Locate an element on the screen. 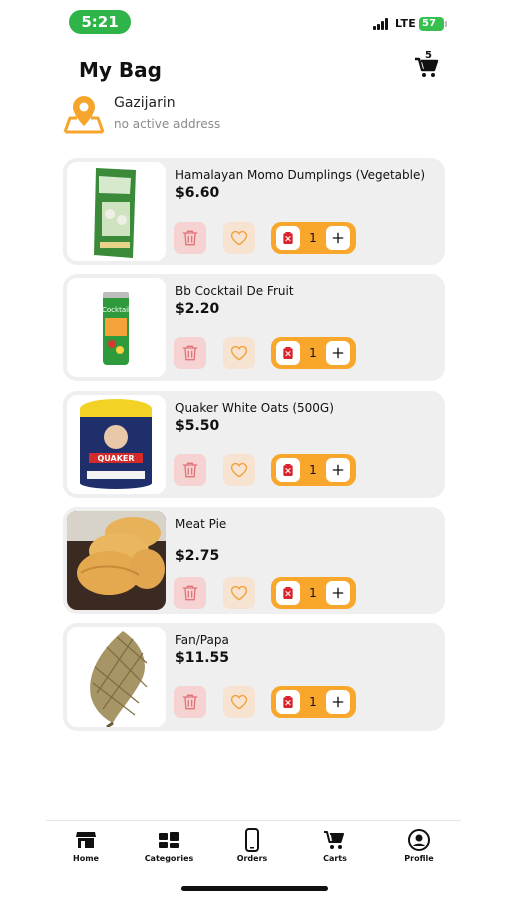 Image resolution: width=507 pixels, height=900 pixels. product-price: $2.20 is located at coordinates (197, 309).